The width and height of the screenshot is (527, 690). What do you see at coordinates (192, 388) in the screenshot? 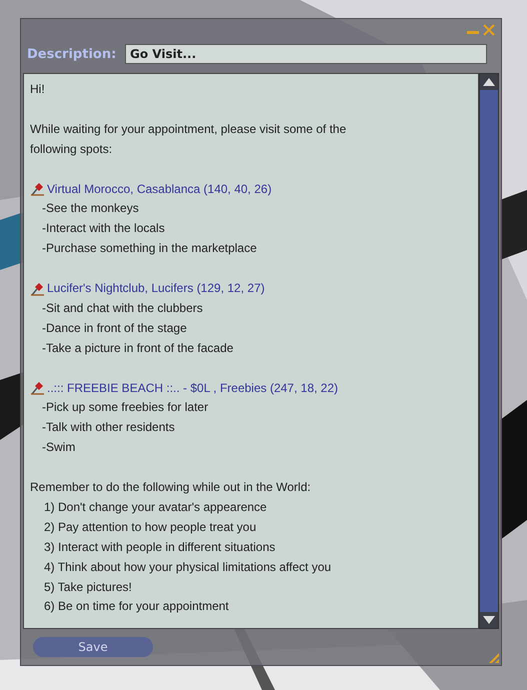
I see `landmark-link: ..::: FREEBIE BEACH ::.. - $0L , Freebies (247, 18, 22)` at bounding box center [192, 388].